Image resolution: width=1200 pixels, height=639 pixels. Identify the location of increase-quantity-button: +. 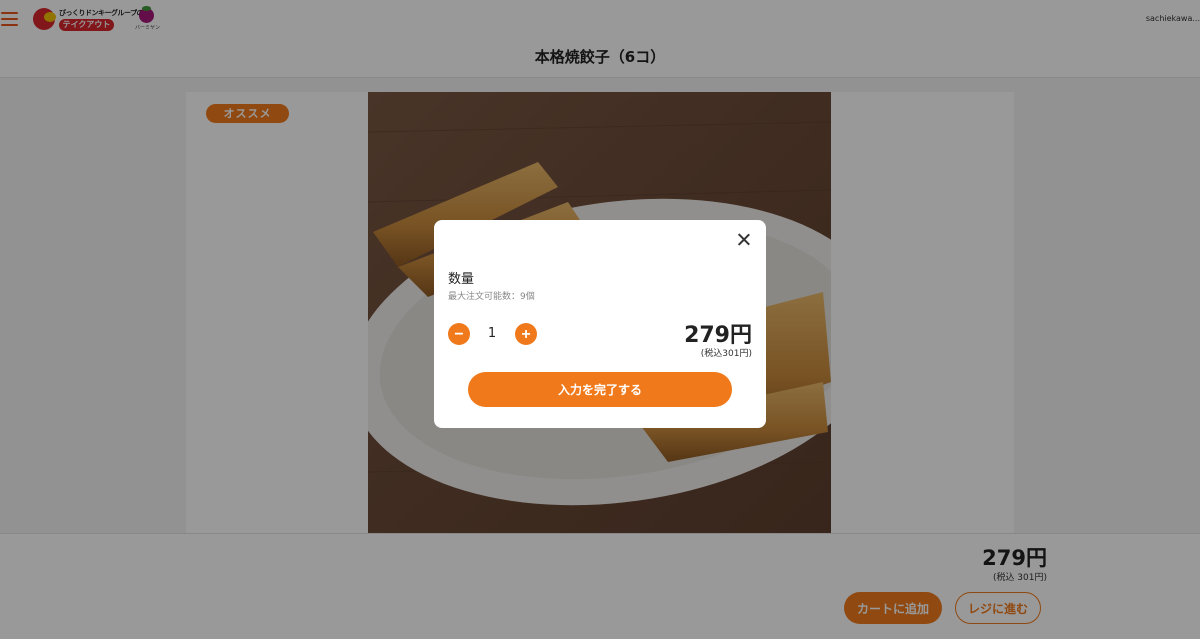
(526, 334).